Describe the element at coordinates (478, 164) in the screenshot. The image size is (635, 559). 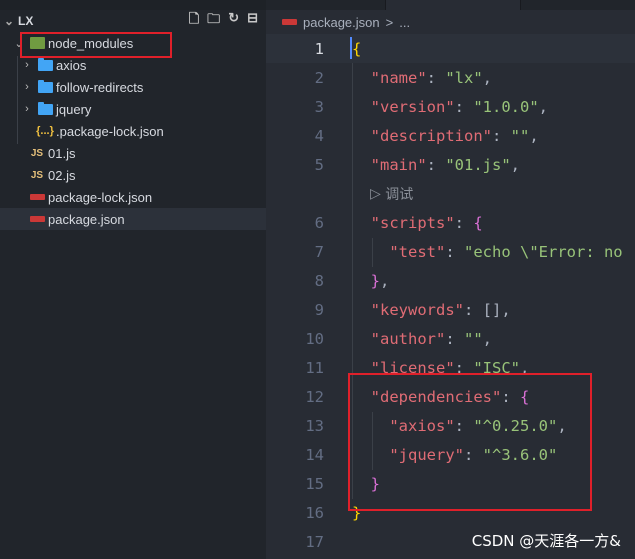
I see `json-value: "01.js"` at that location.